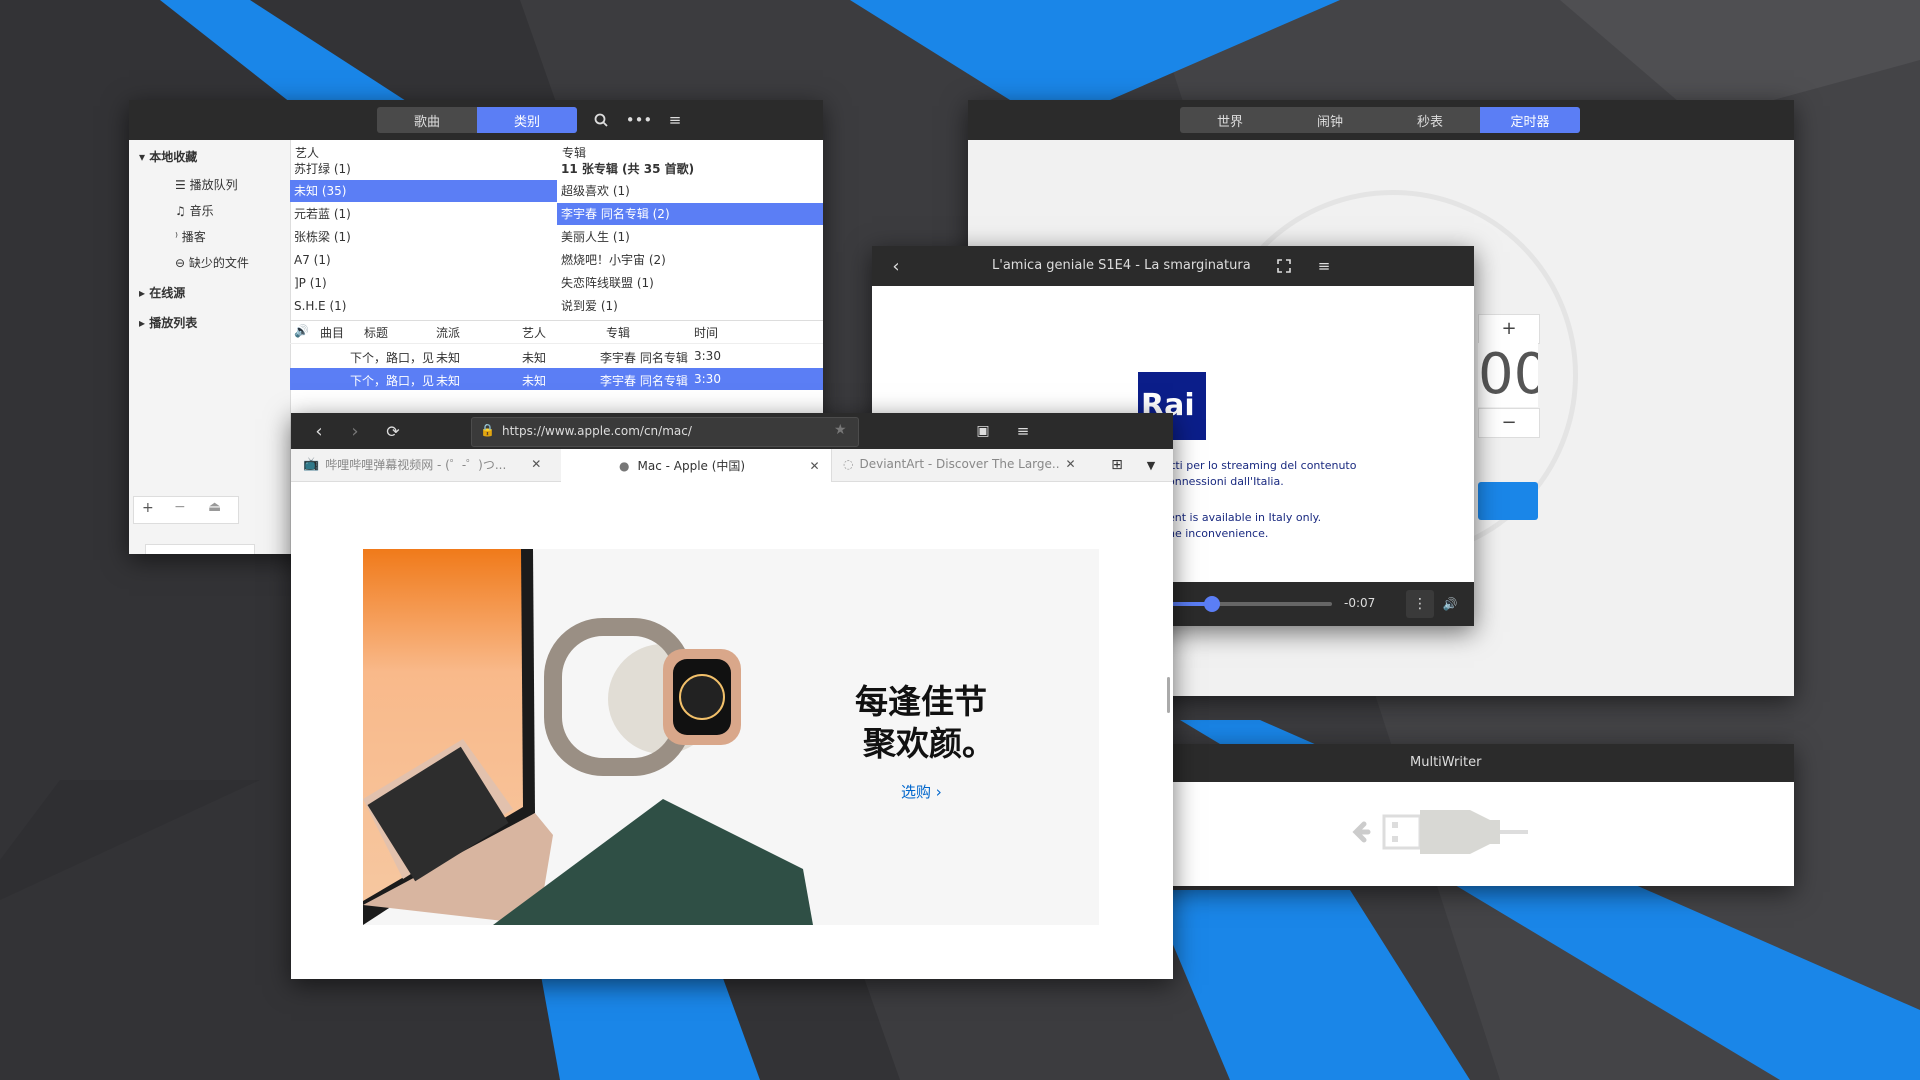 The height and width of the screenshot is (1080, 1920). Describe the element at coordinates (448, 332) in the screenshot. I see `column-genre: 流派` at that location.